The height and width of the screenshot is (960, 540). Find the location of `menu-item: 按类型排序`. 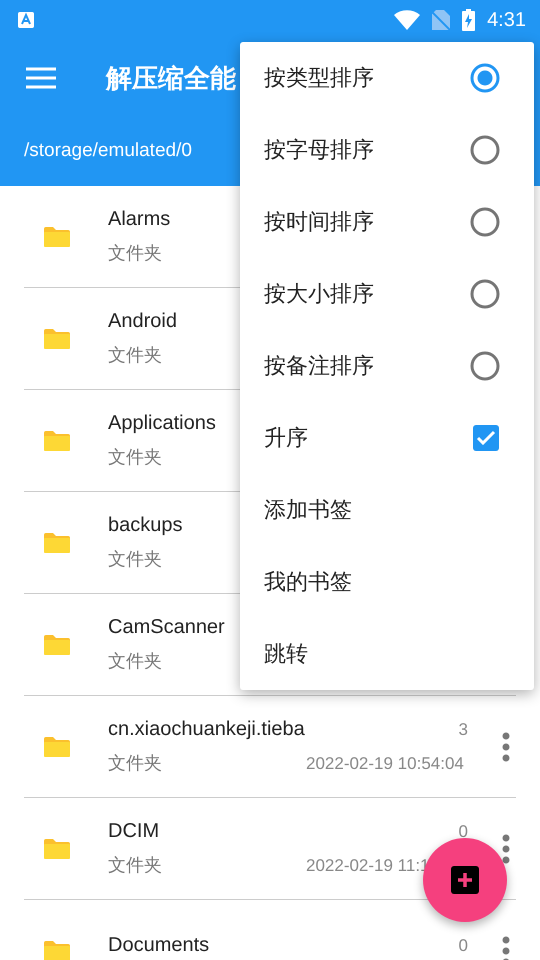

menu-item: 按类型排序 is located at coordinates (387, 78).